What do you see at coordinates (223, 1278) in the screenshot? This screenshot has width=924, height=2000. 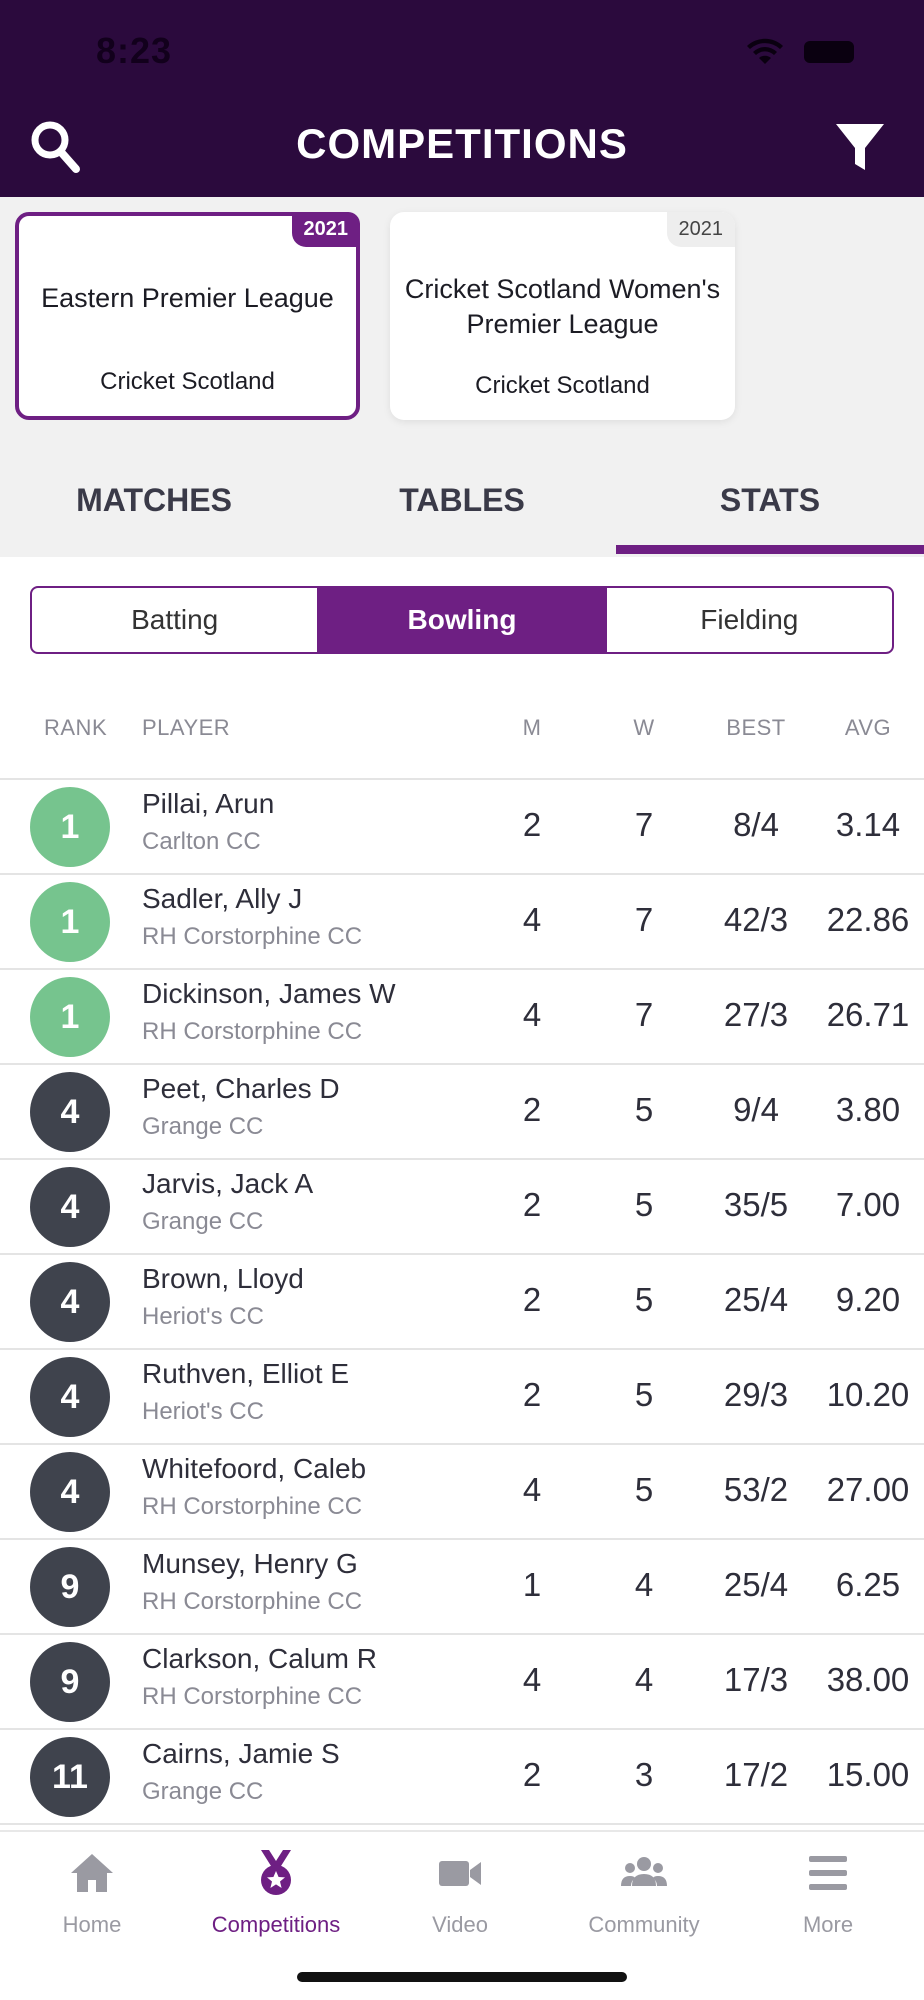 I see `player-name: Brown, Lloyd` at bounding box center [223, 1278].